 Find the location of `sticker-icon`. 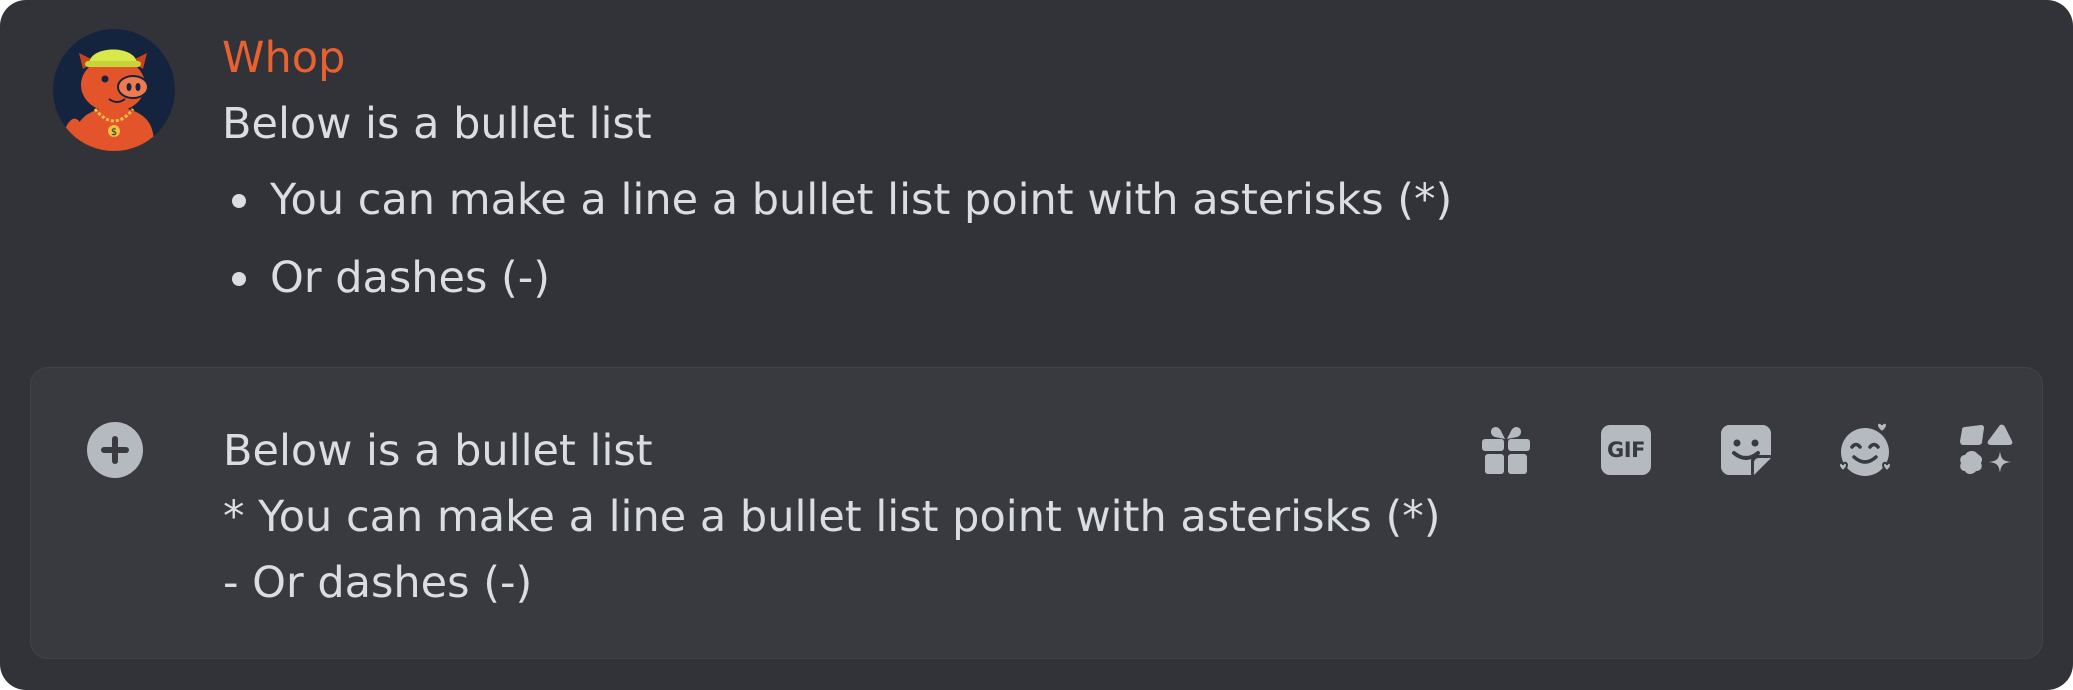

sticker-icon is located at coordinates (1746, 450).